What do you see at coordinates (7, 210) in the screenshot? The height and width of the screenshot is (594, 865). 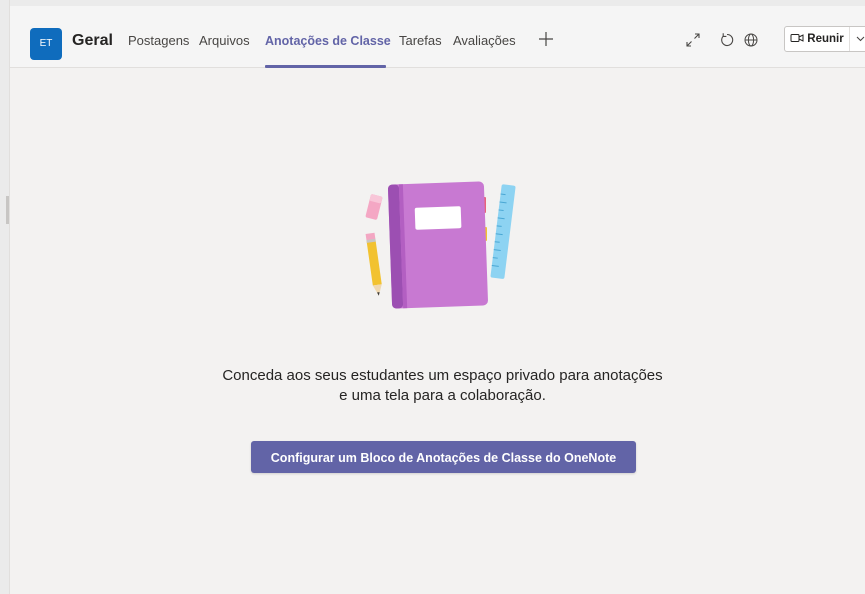 I see `resize-grip` at bounding box center [7, 210].